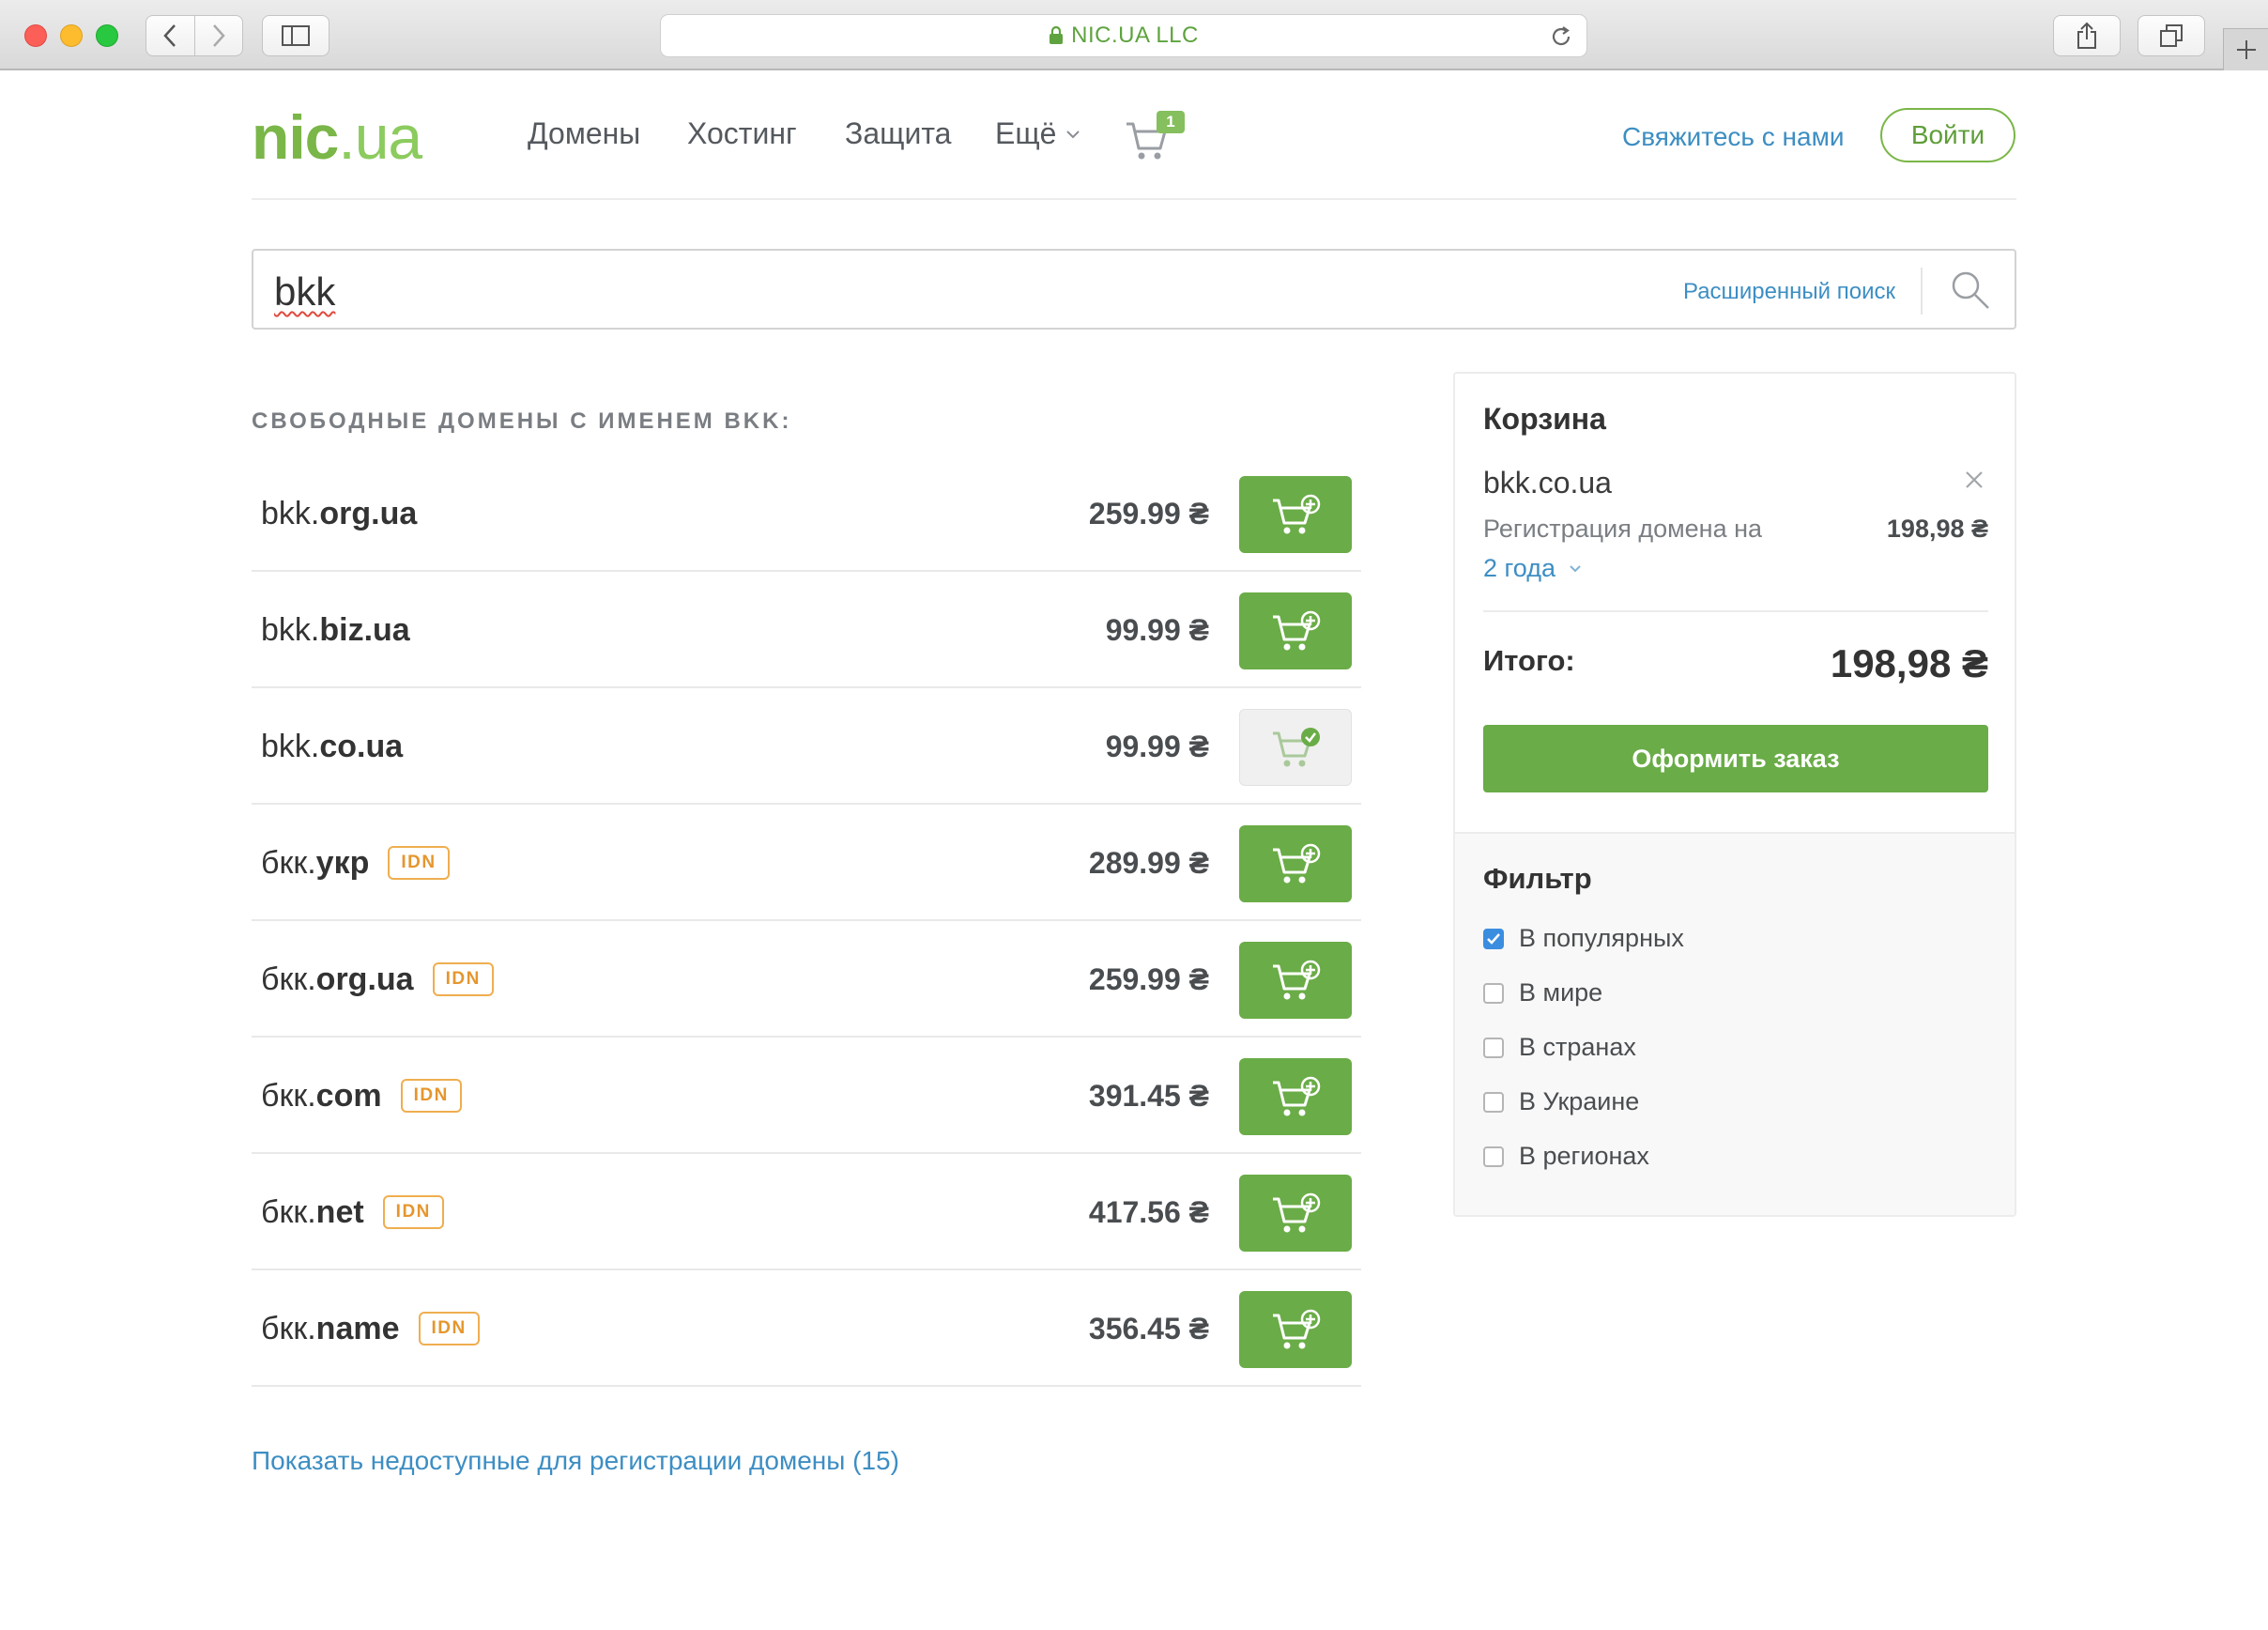 Image resolution: width=2268 pixels, height=1630 pixels. I want to click on domain-zone: net, so click(339, 1211).